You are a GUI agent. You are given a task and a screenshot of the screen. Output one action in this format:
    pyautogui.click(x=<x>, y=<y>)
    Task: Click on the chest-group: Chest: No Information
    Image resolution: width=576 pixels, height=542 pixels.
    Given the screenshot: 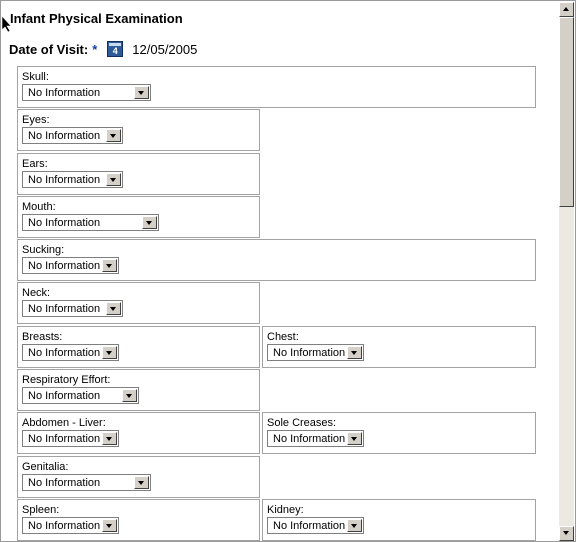 What is the action you would take?
    pyautogui.click(x=399, y=347)
    